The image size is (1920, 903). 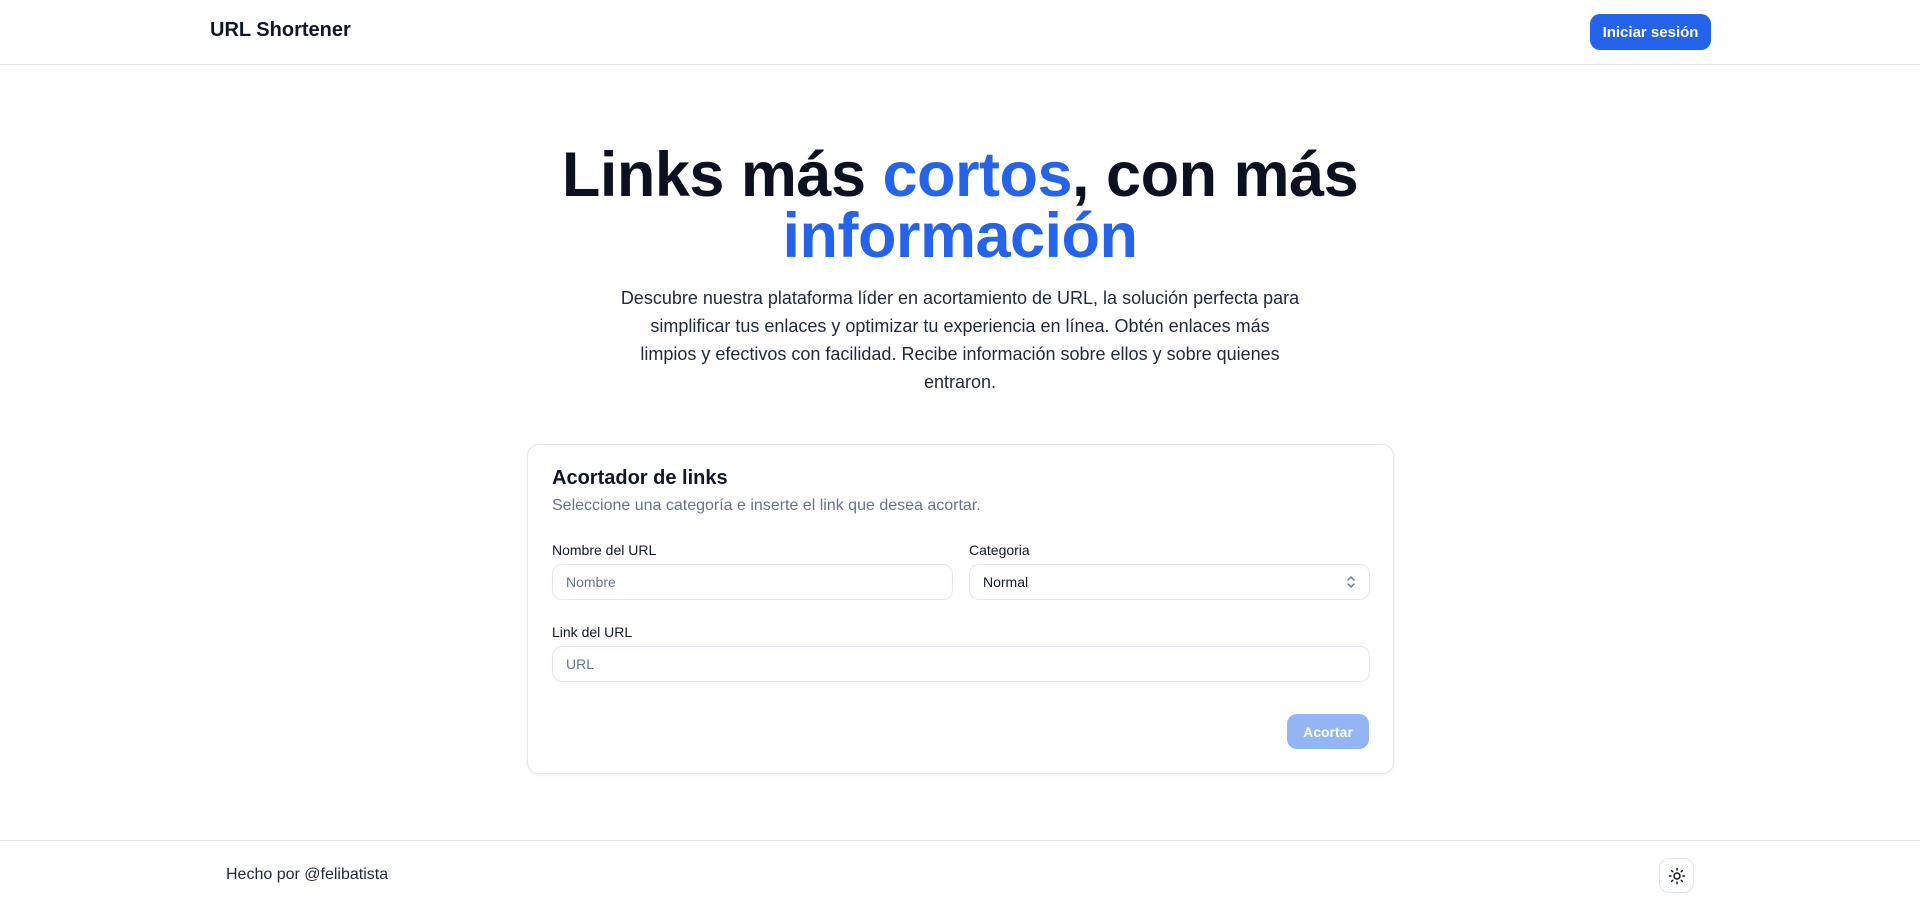 I want to click on hero-title-accent-cortos: cortos, so click(x=977, y=175).